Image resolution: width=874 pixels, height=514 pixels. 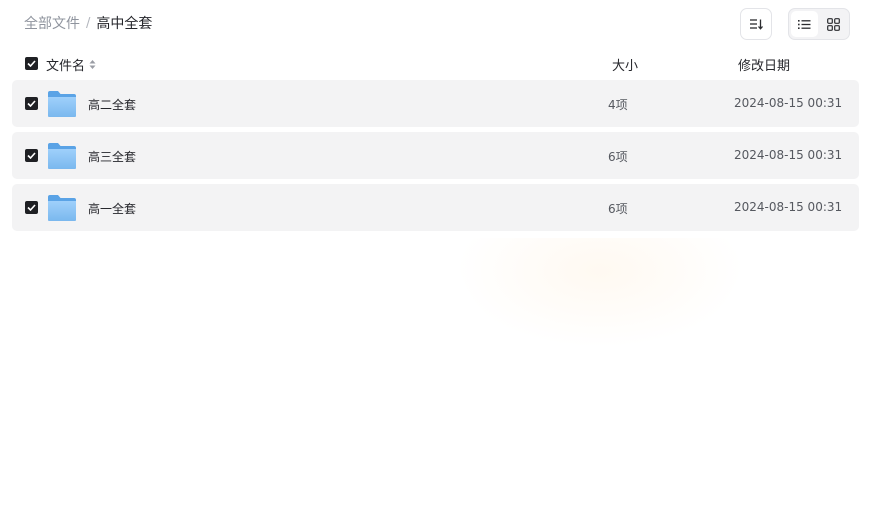 I want to click on grid-view-button, so click(x=833, y=24).